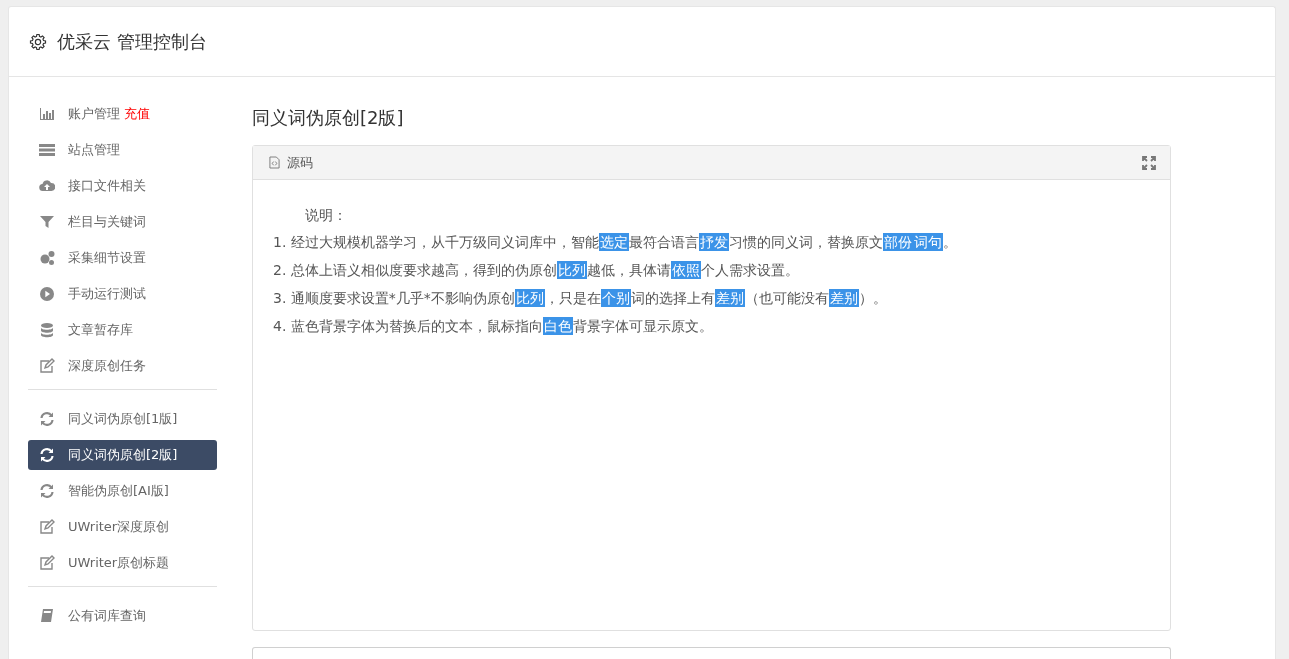  What do you see at coordinates (122, 114) in the screenshot?
I see `sidebar-item: 账户管理 充值` at bounding box center [122, 114].